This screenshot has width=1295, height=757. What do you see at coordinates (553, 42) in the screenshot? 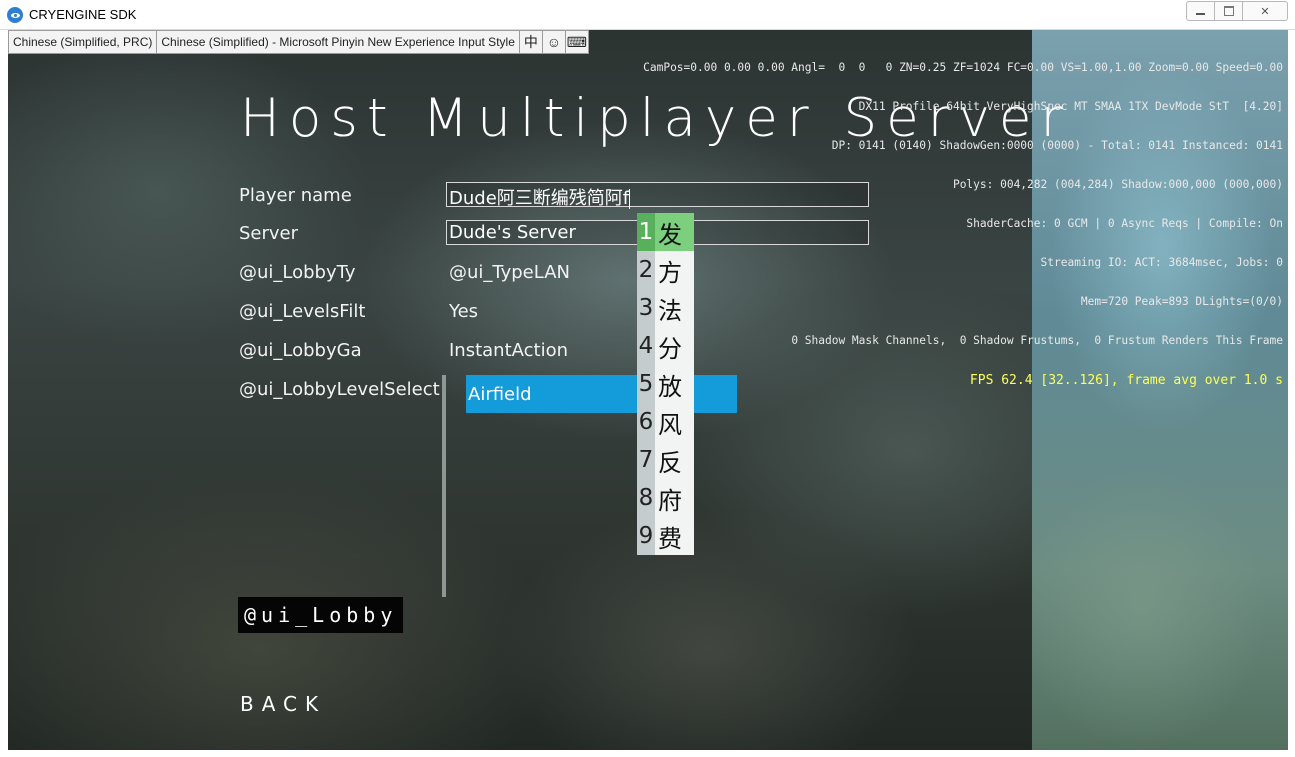
I see `ime-emoji-icon: ☺` at bounding box center [553, 42].